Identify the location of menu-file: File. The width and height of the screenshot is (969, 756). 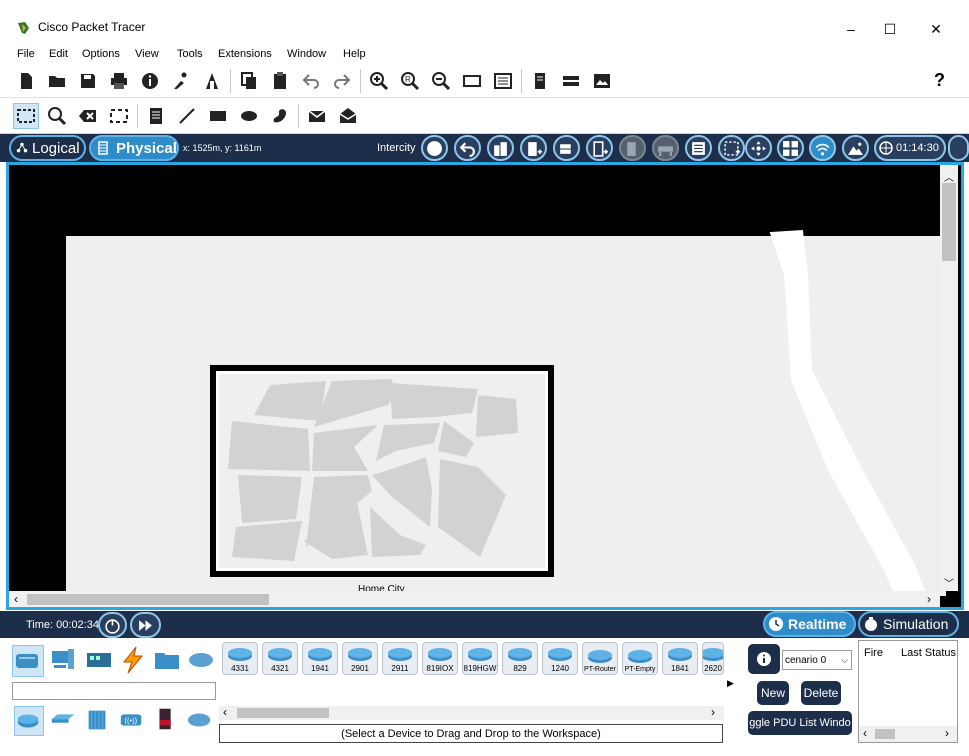
(26, 54).